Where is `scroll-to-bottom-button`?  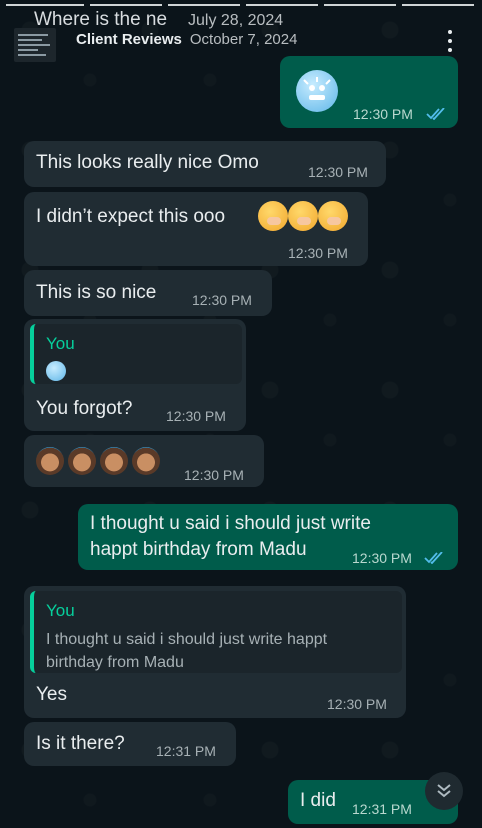
scroll-to-bottom-button is located at coordinates (444, 791).